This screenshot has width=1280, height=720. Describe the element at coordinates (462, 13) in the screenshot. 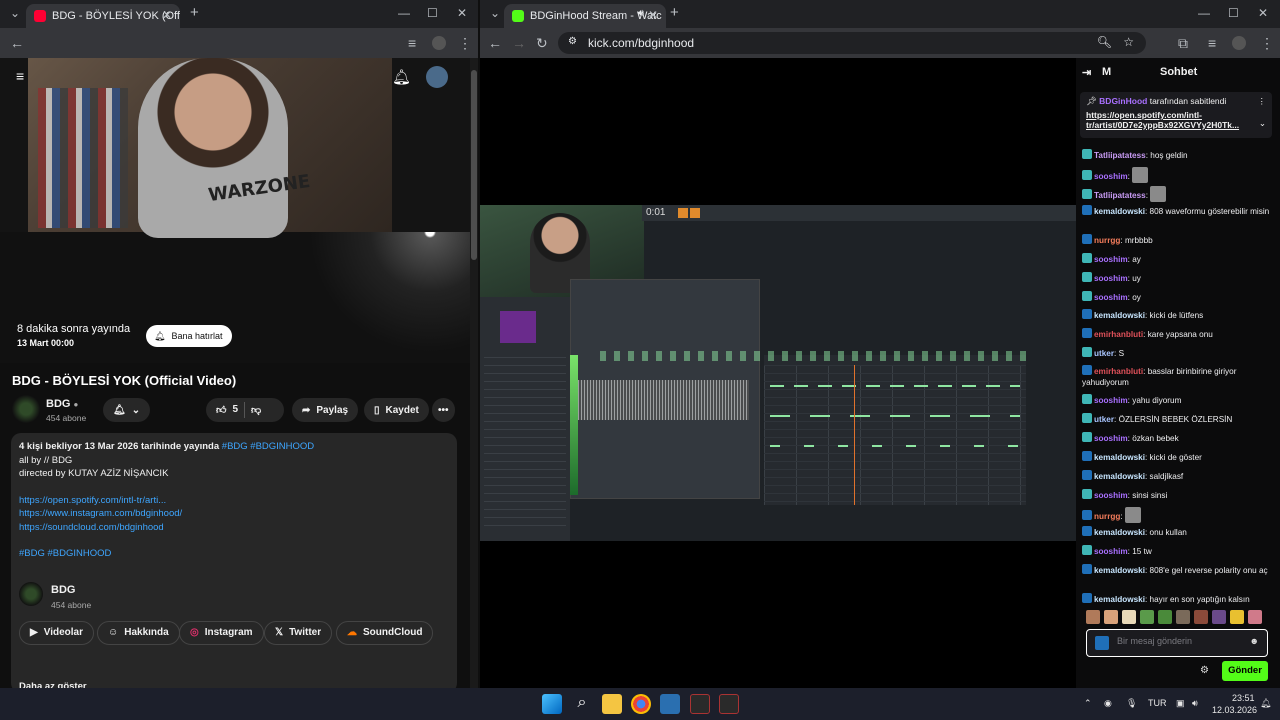

I see `close-window-icon: ✕` at that location.